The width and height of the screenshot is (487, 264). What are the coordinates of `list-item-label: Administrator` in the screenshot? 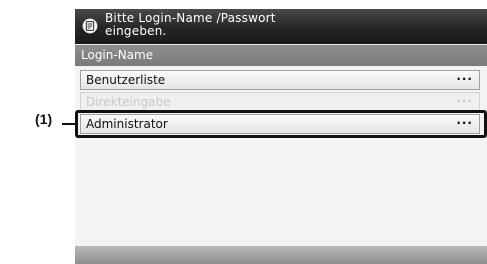 It's located at (127, 124).